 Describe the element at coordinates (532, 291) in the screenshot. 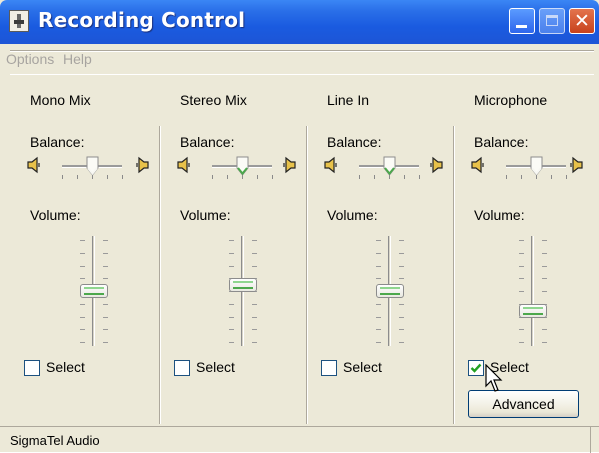

I see `volume-slider-track` at that location.